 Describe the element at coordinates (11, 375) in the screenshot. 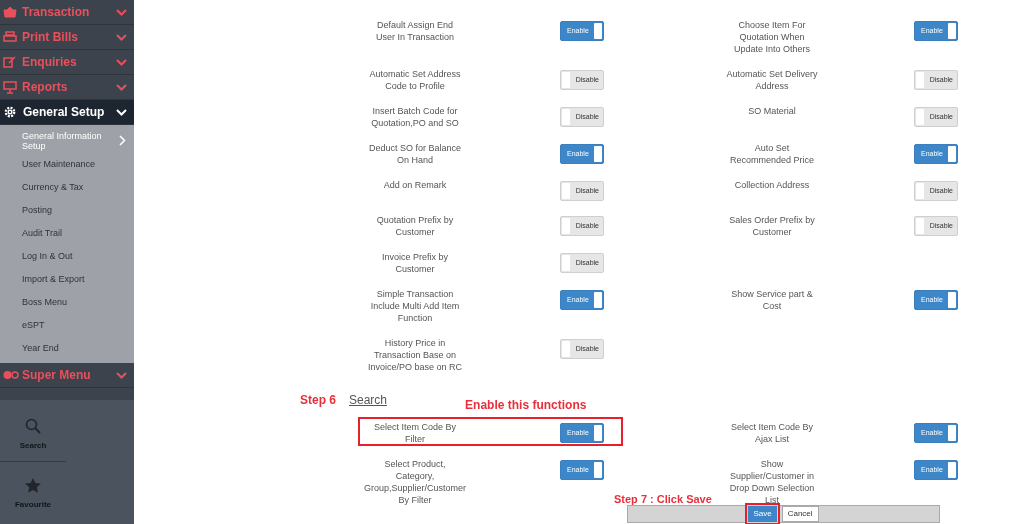

I see `link-icon` at that location.